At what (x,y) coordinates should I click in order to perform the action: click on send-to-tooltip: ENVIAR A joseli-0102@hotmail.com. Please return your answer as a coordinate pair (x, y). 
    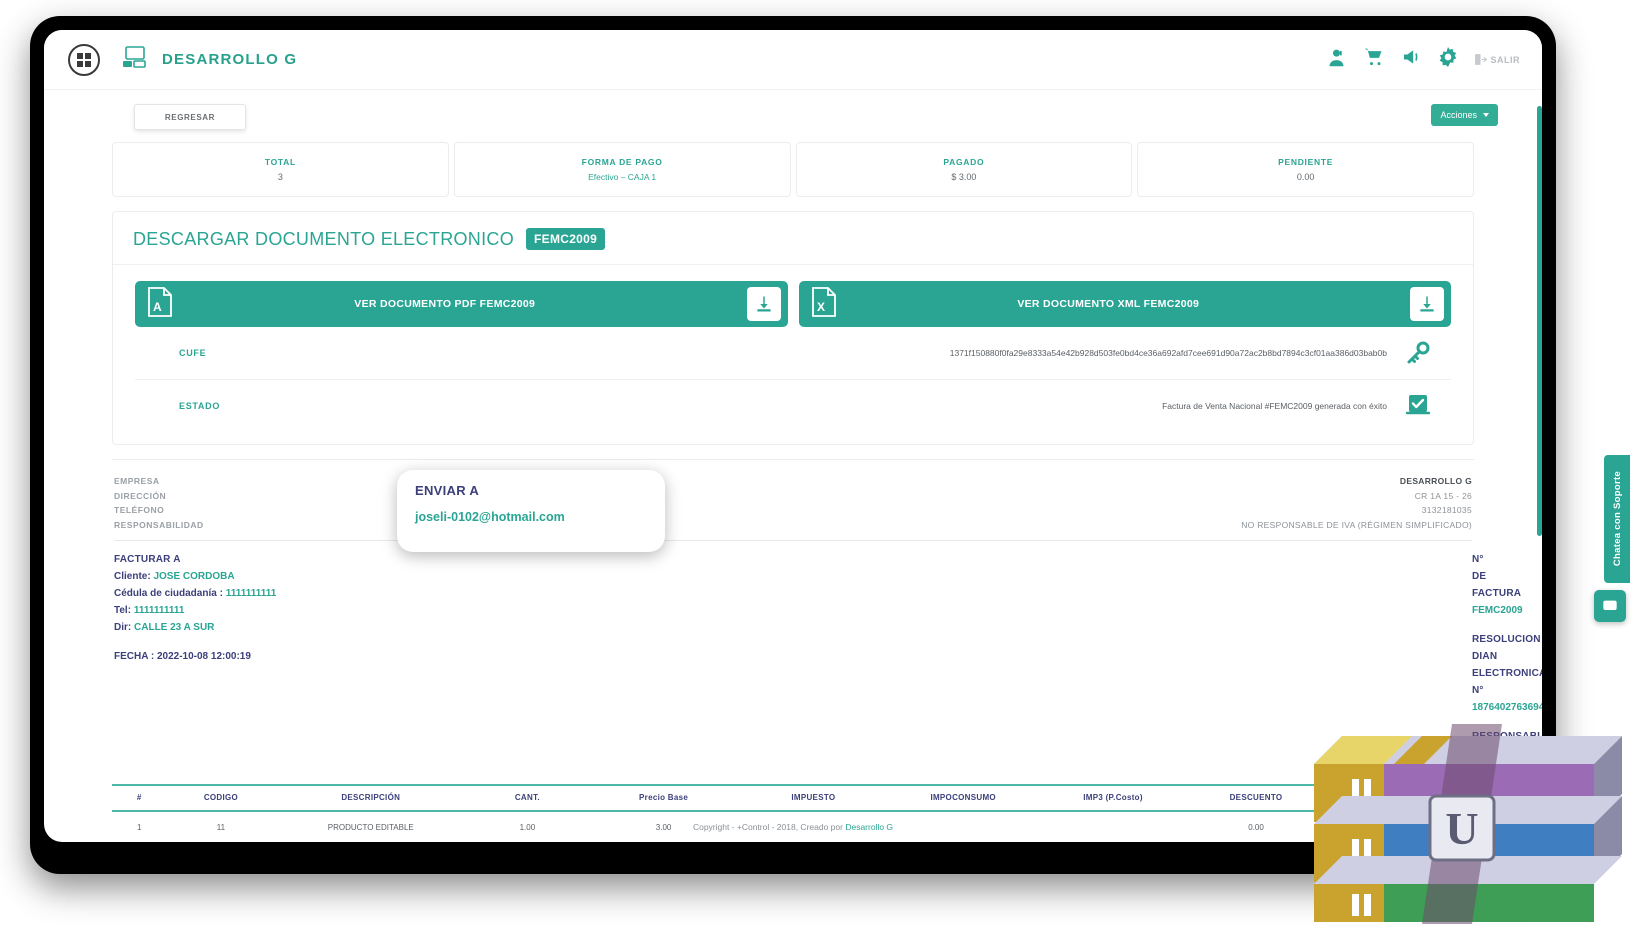
    Looking at the image, I should click on (531, 511).